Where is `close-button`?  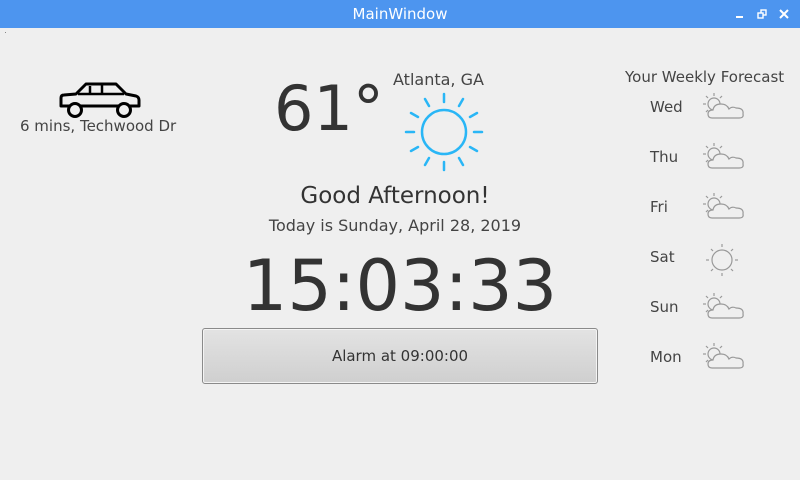
close-button is located at coordinates (784, 14).